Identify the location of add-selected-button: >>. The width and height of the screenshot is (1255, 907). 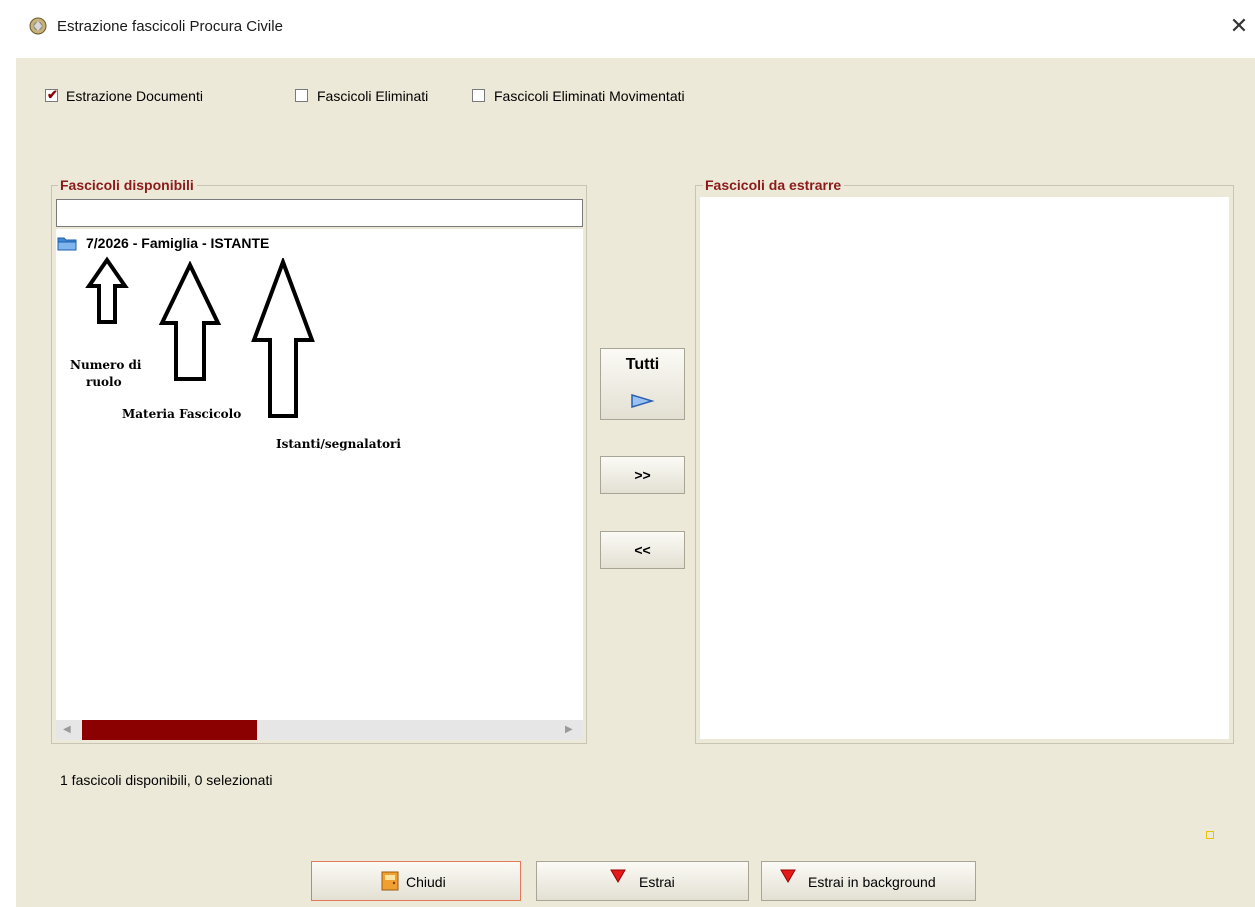
(642, 475).